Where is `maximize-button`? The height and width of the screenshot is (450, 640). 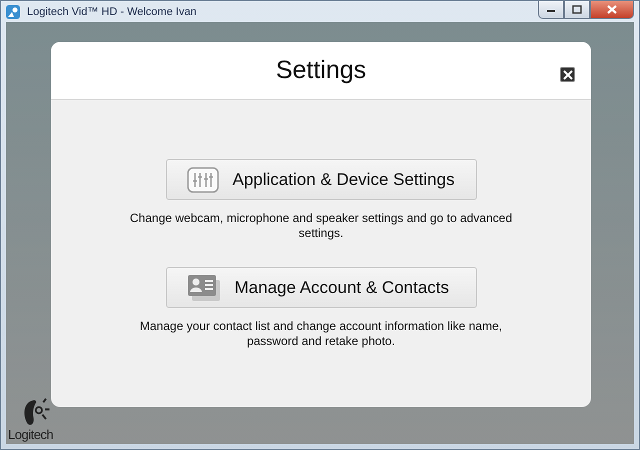 maximize-button is located at coordinates (577, 10).